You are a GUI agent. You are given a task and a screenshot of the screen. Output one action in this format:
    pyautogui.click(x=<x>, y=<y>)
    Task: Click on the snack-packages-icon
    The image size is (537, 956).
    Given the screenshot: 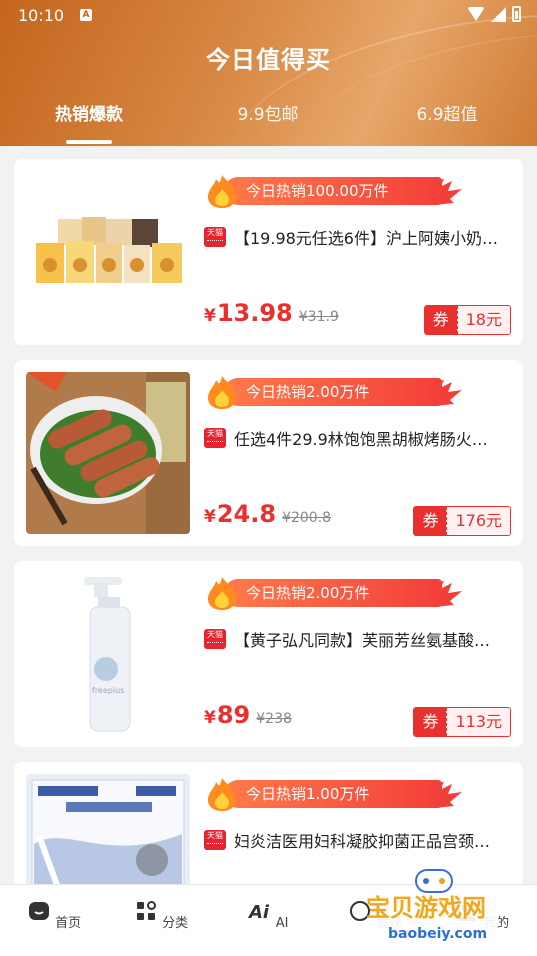 What is the action you would take?
    pyautogui.click(x=108, y=252)
    